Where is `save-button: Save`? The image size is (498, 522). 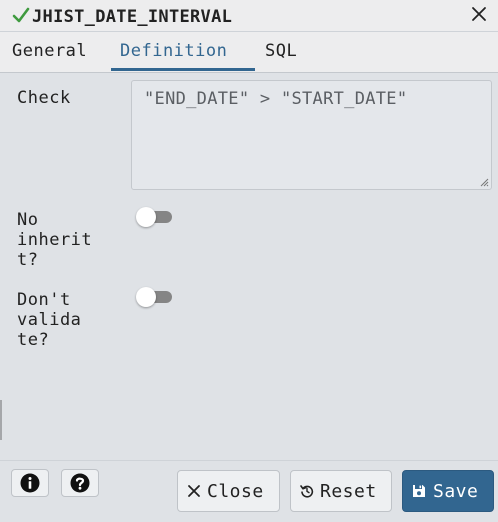
save-button: Save is located at coordinates (448, 491).